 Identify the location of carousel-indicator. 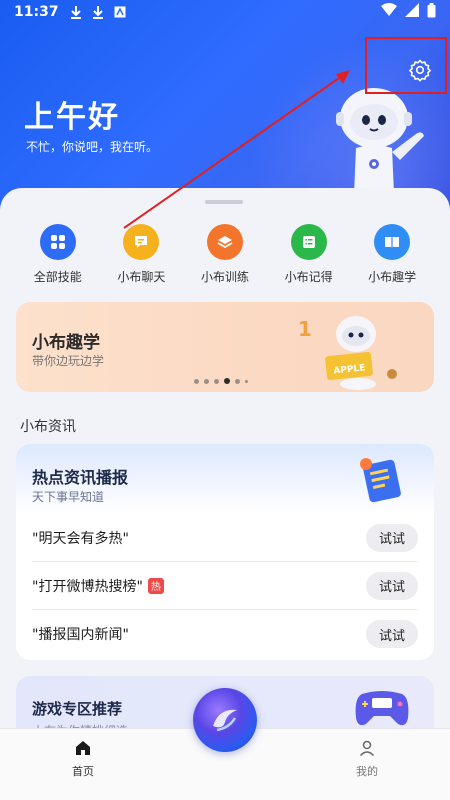
(221, 381).